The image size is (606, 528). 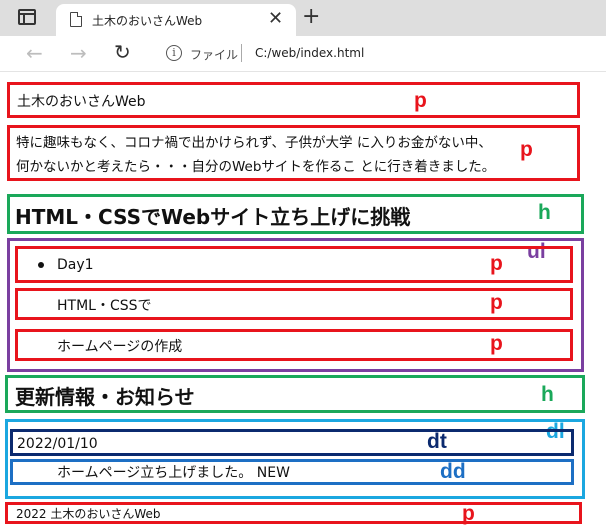 I want to click on new-tab-icon: +, so click(x=311, y=17).